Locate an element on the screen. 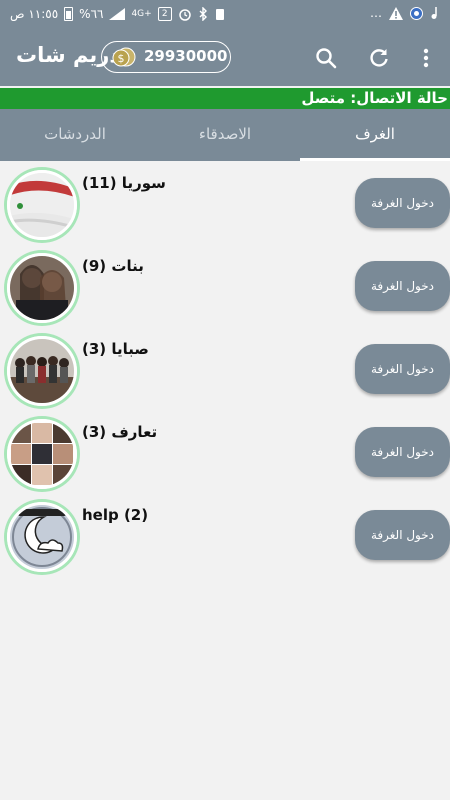  signal-icon is located at coordinates (117, 14).